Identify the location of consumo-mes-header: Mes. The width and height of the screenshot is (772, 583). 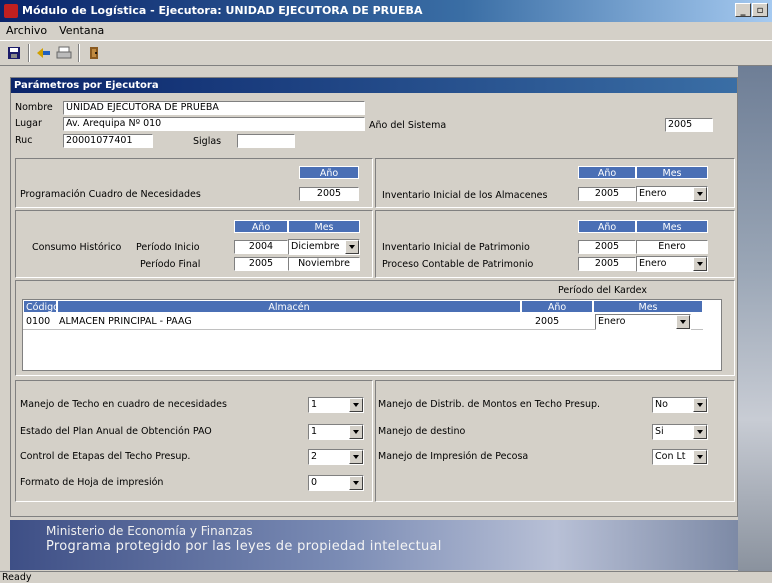
(324, 226).